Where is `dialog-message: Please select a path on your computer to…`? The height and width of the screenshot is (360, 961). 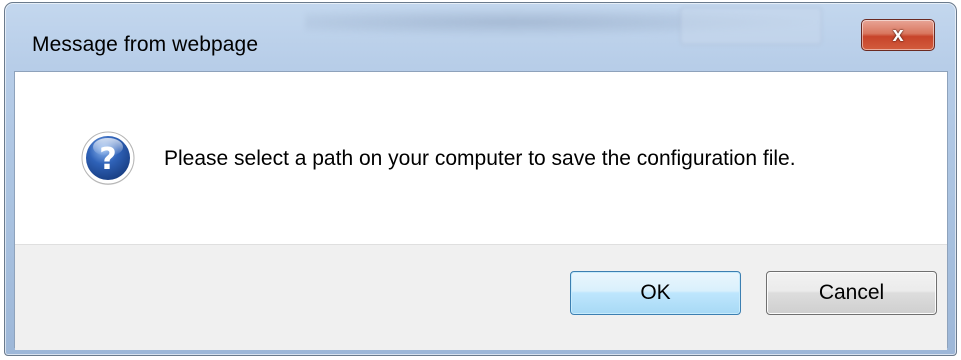
dialog-message: Please select a path on your computer to… is located at coordinates (480, 158).